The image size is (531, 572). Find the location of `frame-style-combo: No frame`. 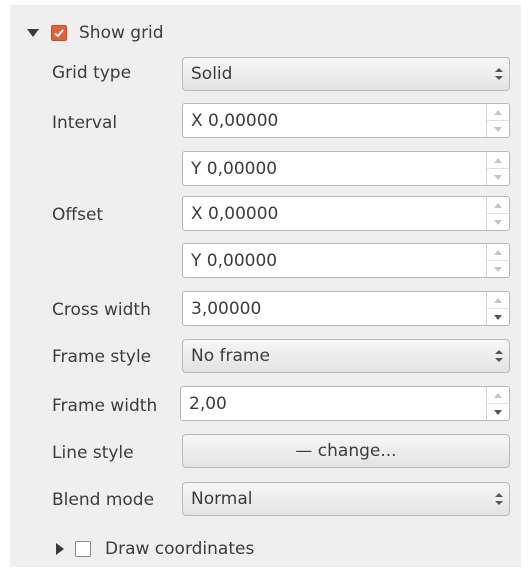

frame-style-combo: No frame is located at coordinates (346, 356).